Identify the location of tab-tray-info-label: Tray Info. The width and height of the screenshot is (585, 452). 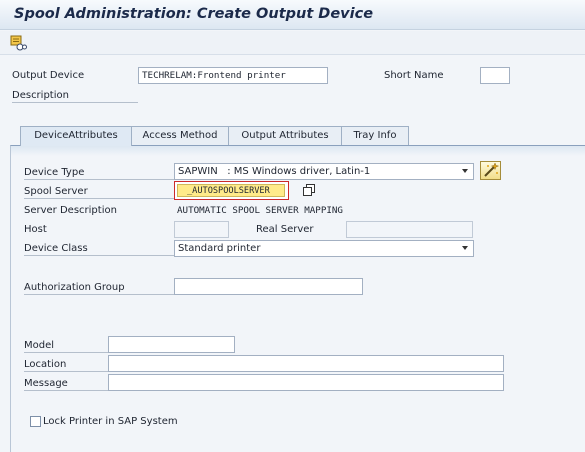
(375, 135).